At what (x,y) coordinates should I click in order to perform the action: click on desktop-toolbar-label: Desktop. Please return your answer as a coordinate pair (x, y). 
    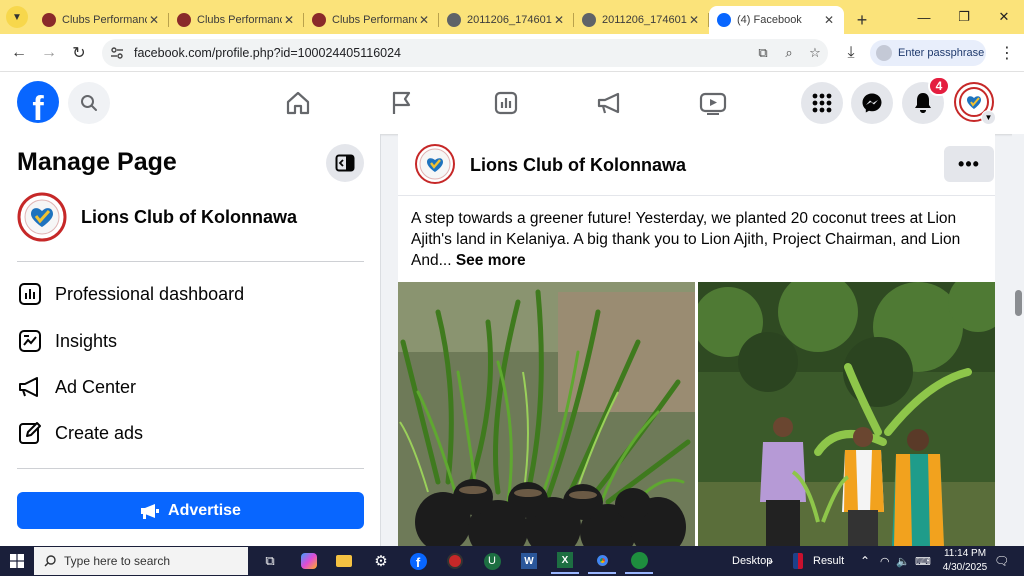
    Looking at the image, I should click on (752, 561).